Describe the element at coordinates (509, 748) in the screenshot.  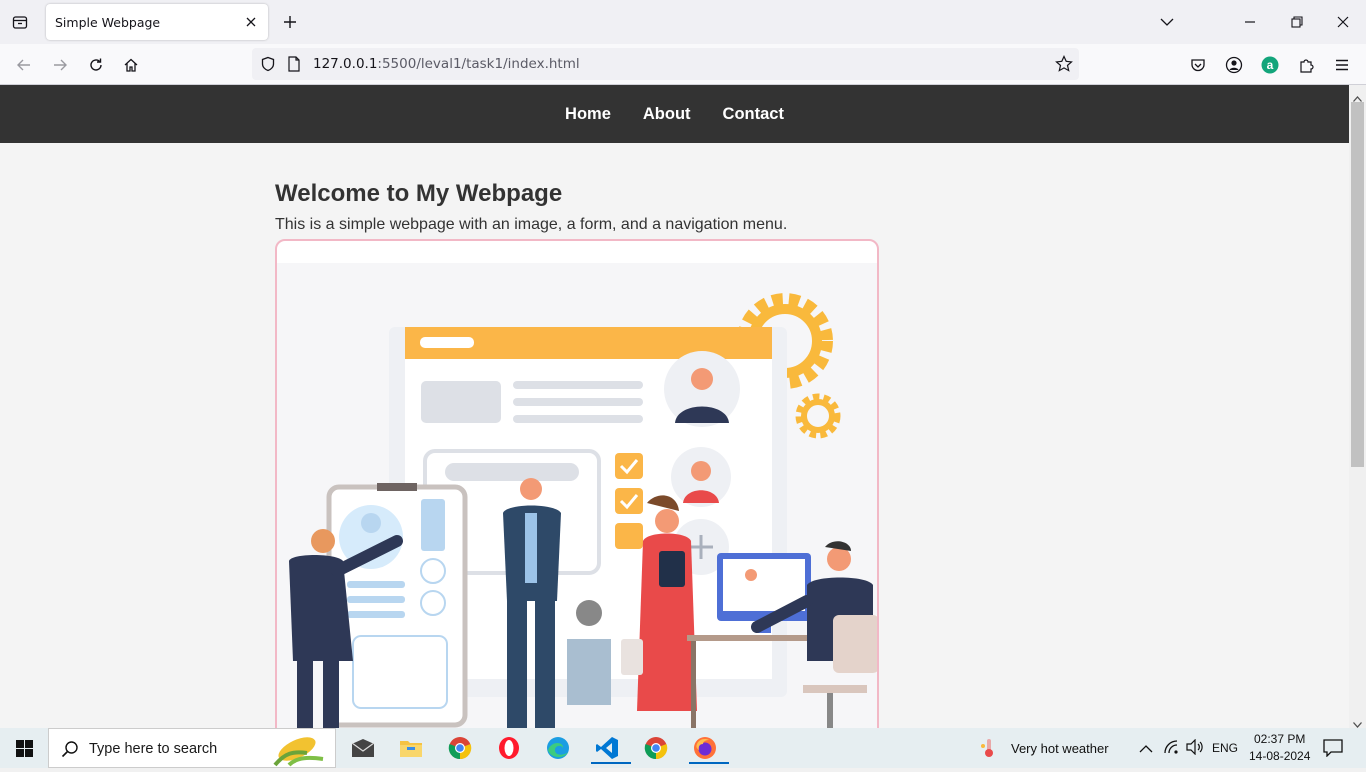
I see `opera-icon` at that location.